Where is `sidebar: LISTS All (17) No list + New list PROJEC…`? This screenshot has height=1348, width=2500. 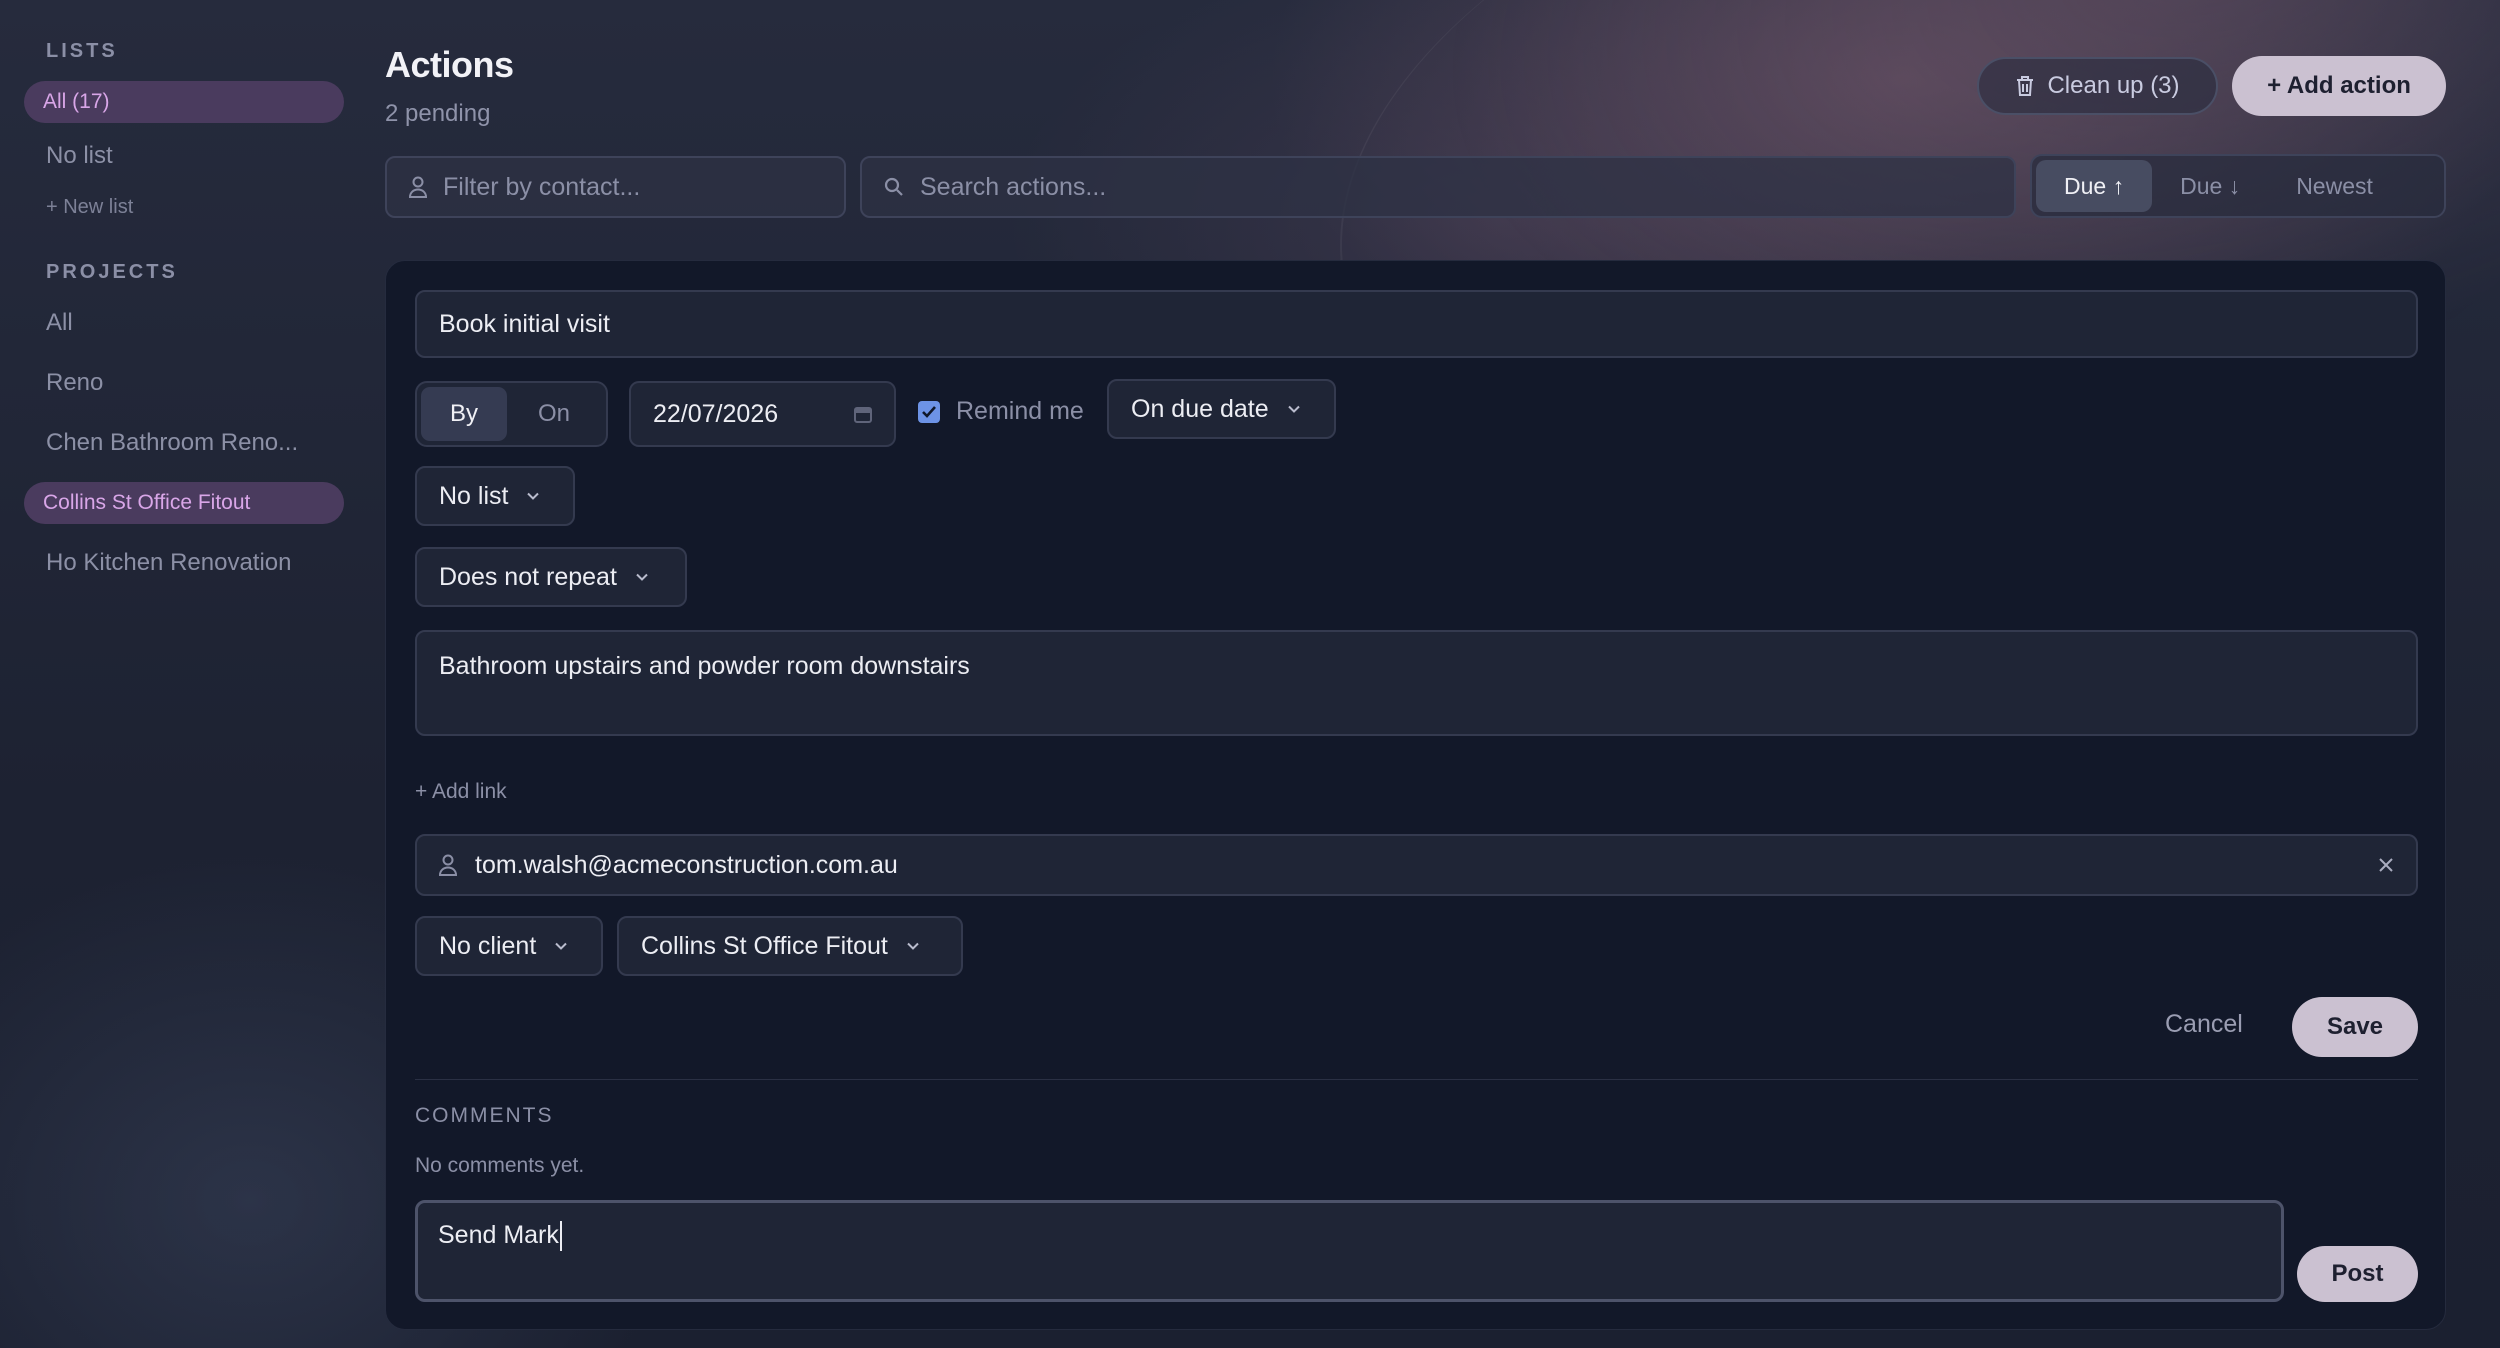
sidebar: LISTS All (17) No list + New list PROJEC… is located at coordinates (184, 321).